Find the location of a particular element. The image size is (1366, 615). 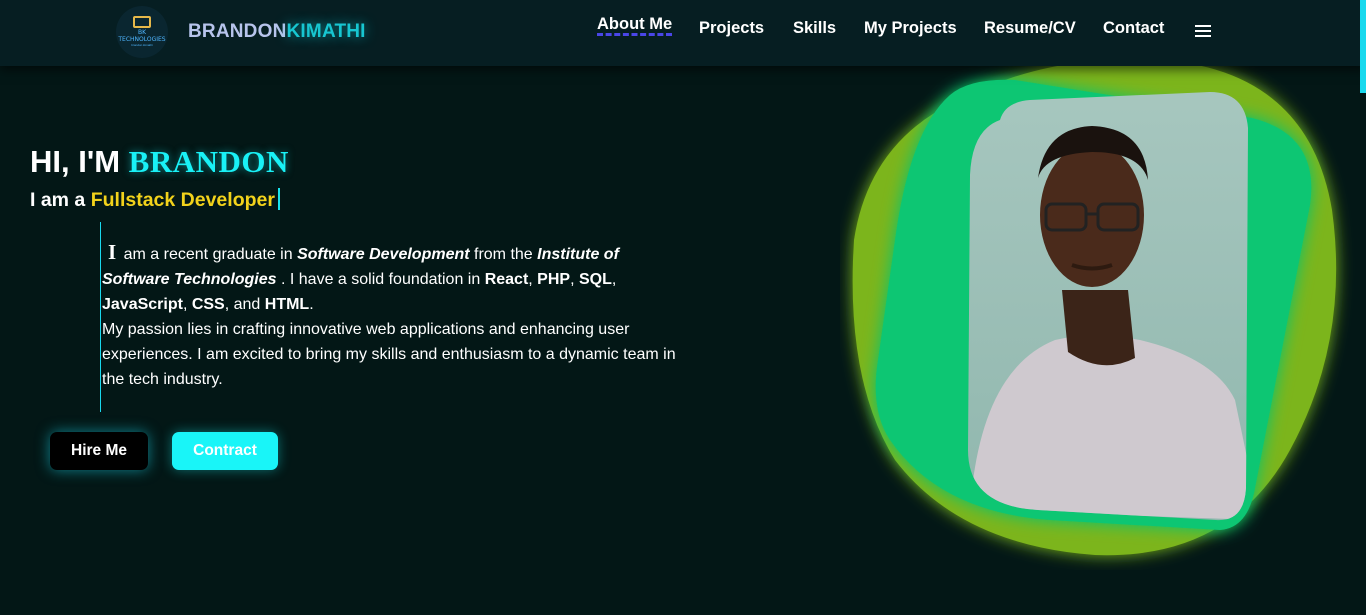

truck-icon is located at coordinates (142, 21).